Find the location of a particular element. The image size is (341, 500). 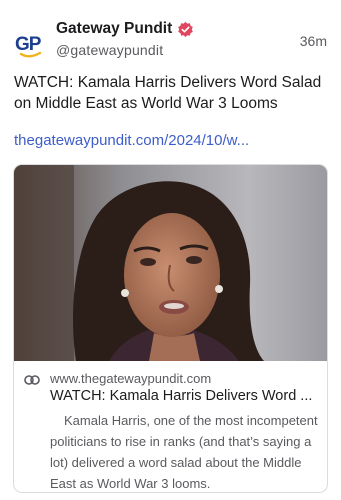

post-timestamp: 36m is located at coordinates (313, 41).